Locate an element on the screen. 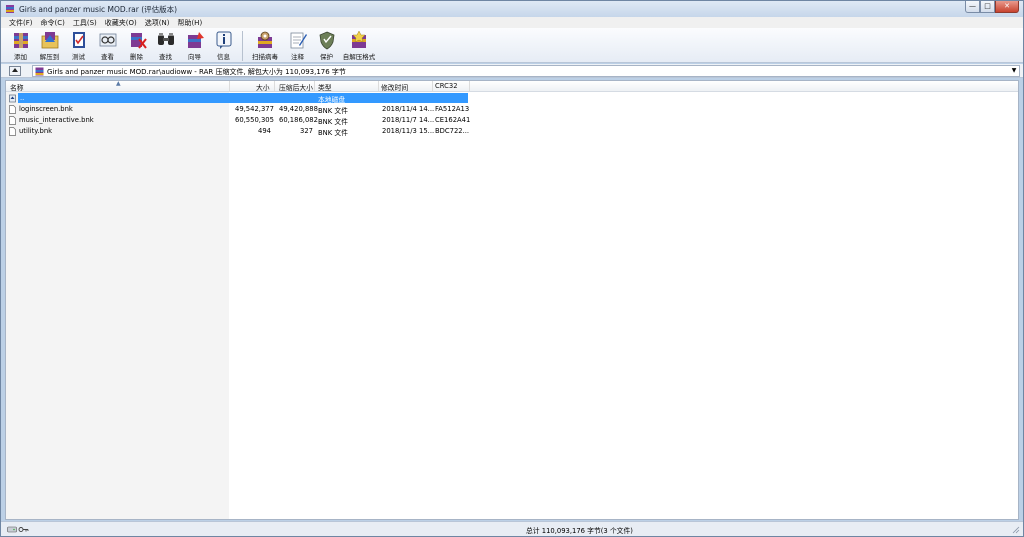 The height and width of the screenshot is (537, 1024). wizard-label: 向导 is located at coordinates (194, 57).